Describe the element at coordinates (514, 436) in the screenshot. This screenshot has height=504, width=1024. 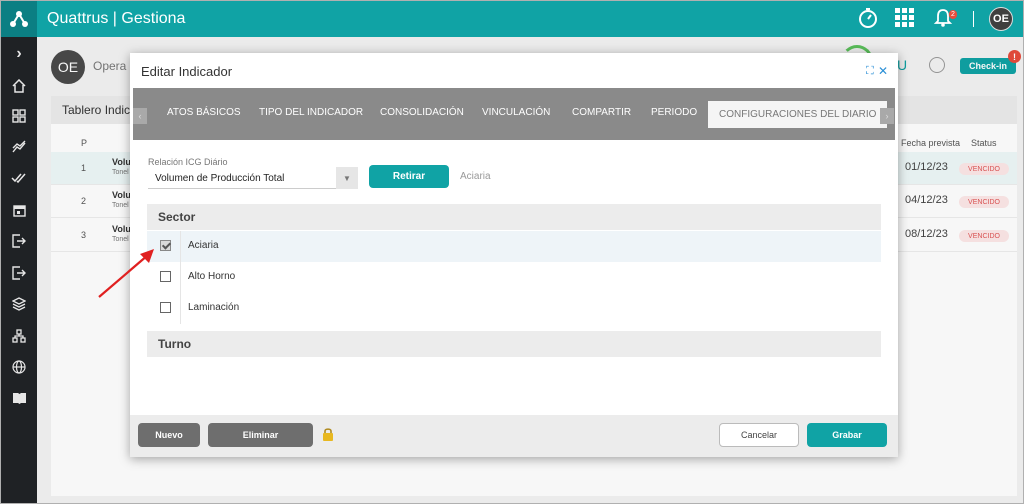
I see `modal-footer: Nuevo Eliminar Cancelar Grabar` at that location.